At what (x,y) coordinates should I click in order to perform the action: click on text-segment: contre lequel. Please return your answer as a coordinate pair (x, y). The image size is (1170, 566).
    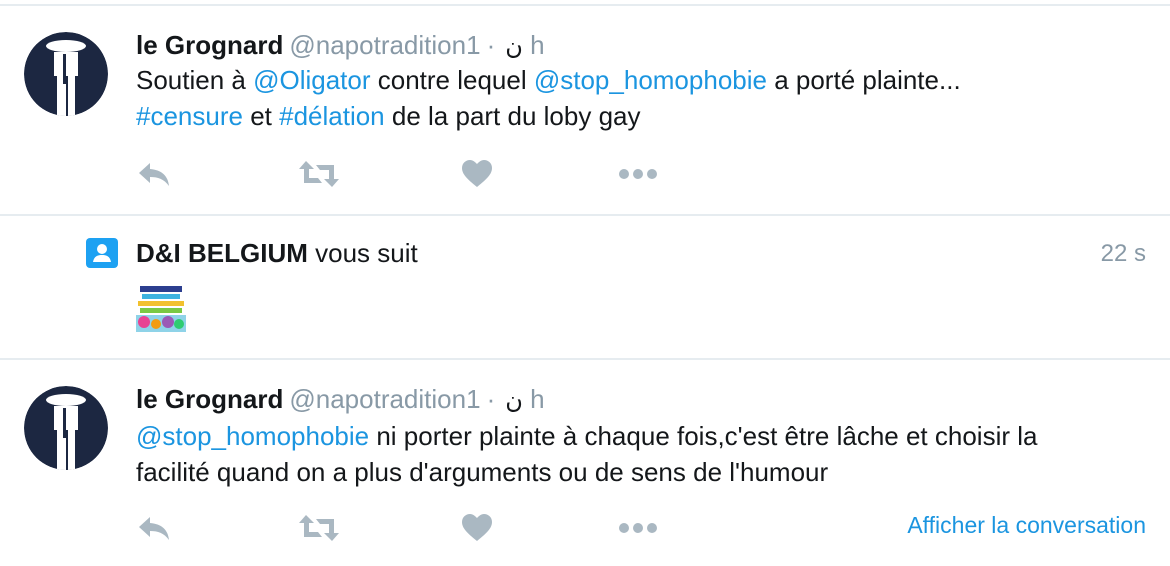
    Looking at the image, I should click on (452, 80).